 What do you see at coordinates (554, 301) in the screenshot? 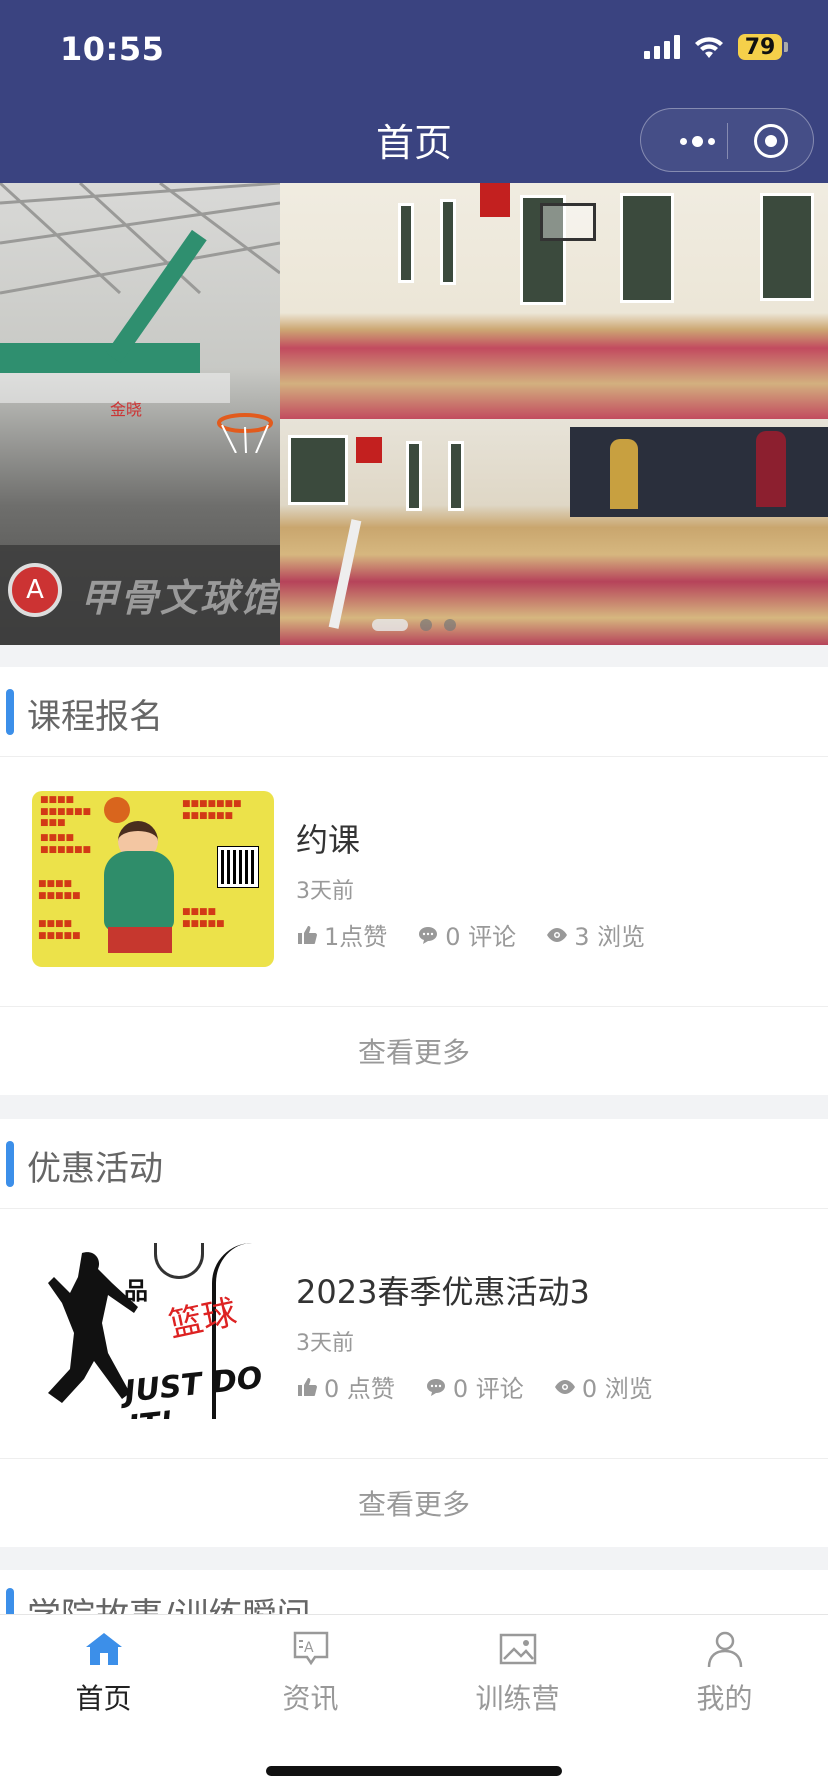
I see `banner-court-image-top` at bounding box center [554, 301].